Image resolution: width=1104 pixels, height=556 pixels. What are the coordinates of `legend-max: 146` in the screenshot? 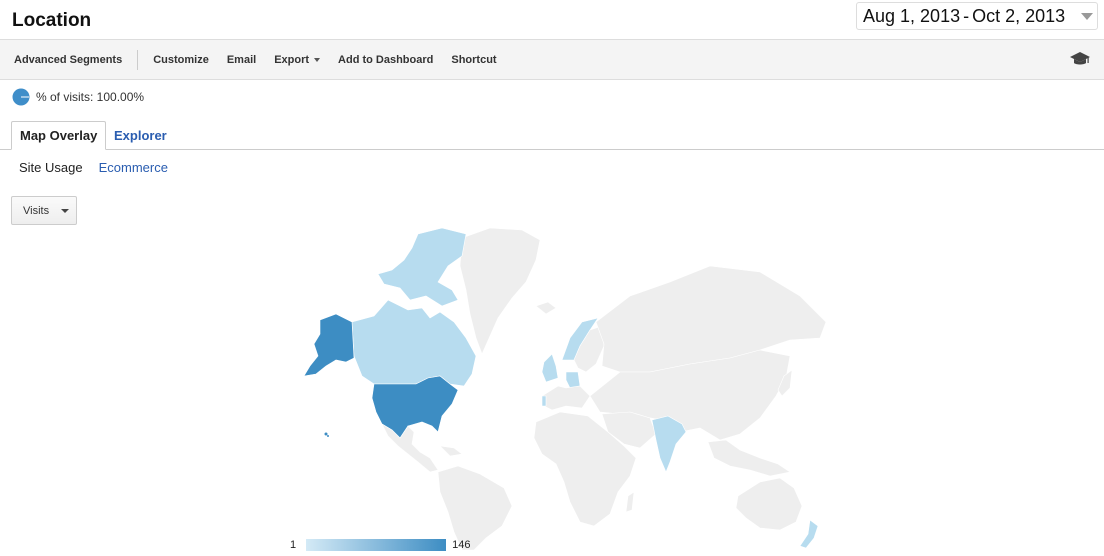 It's located at (461, 545).